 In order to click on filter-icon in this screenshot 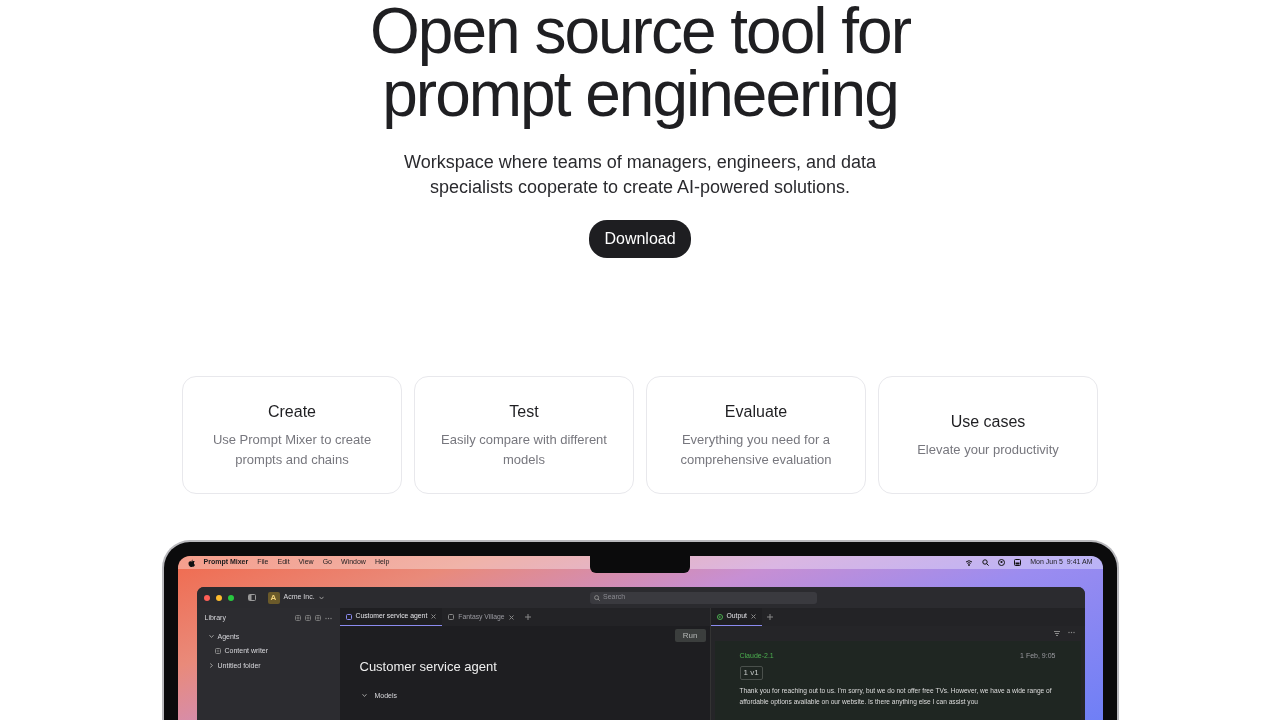, I will do `click(1056, 633)`.